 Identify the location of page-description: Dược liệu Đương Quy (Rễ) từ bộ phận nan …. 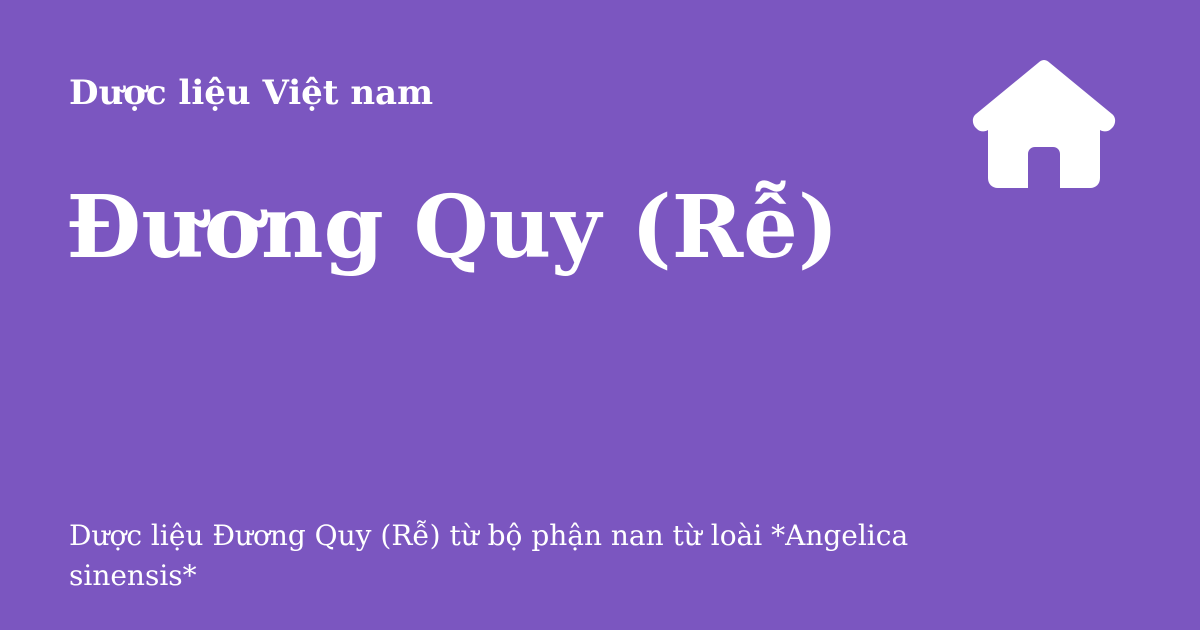
(489, 555).